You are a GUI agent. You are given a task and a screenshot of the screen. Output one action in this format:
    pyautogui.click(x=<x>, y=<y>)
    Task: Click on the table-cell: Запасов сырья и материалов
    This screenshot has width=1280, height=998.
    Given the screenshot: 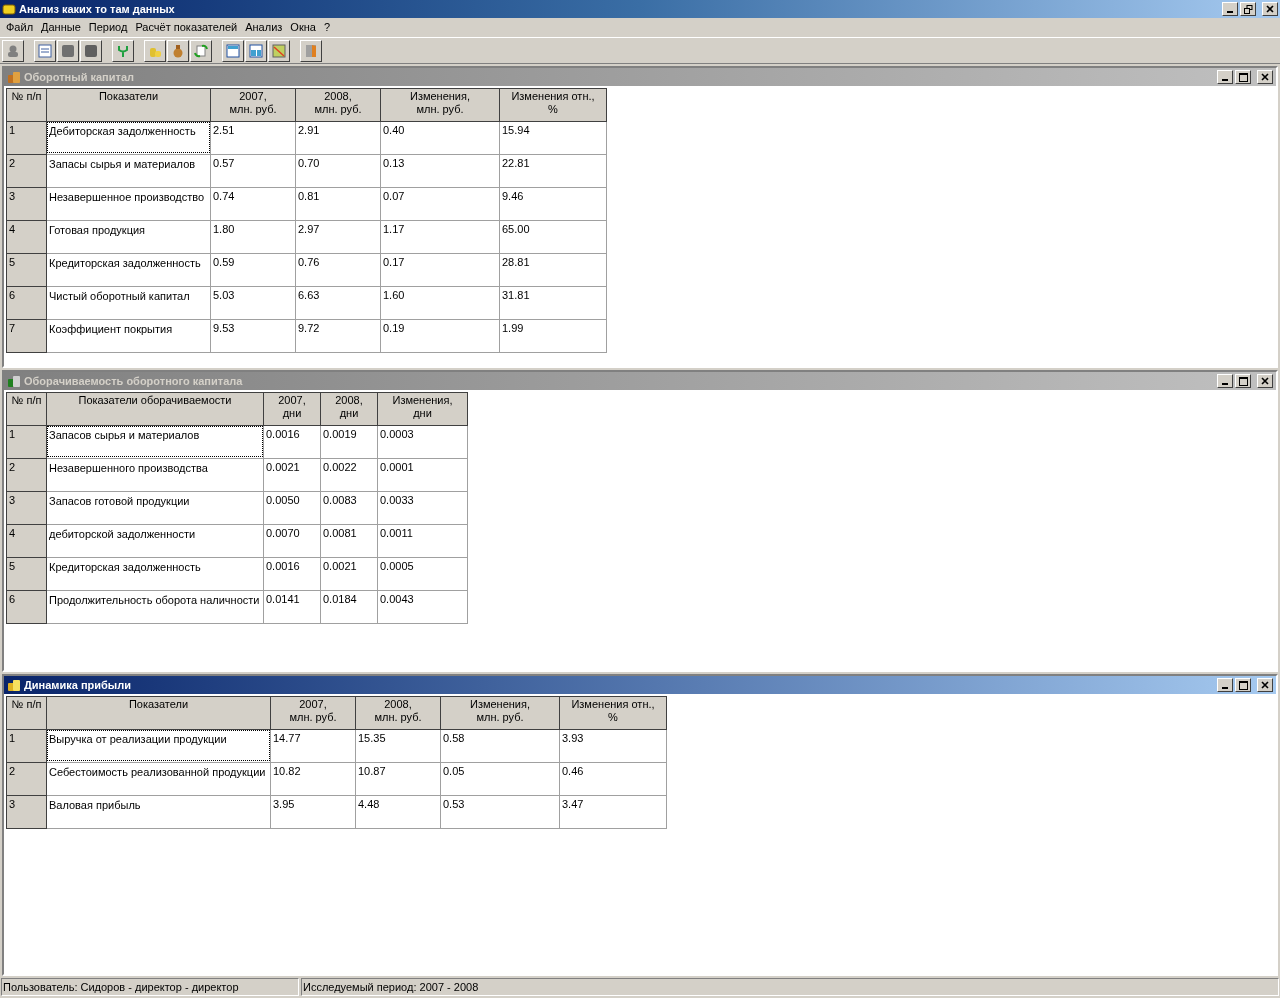 What is the action you would take?
    pyautogui.click(x=155, y=441)
    